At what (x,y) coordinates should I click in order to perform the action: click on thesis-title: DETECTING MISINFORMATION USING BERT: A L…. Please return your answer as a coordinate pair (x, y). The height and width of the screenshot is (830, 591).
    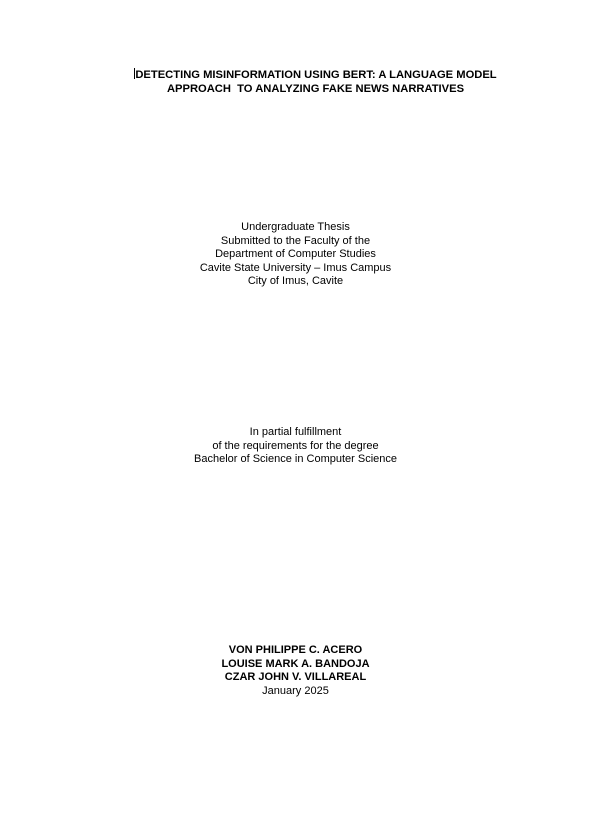
    Looking at the image, I should click on (305, 82).